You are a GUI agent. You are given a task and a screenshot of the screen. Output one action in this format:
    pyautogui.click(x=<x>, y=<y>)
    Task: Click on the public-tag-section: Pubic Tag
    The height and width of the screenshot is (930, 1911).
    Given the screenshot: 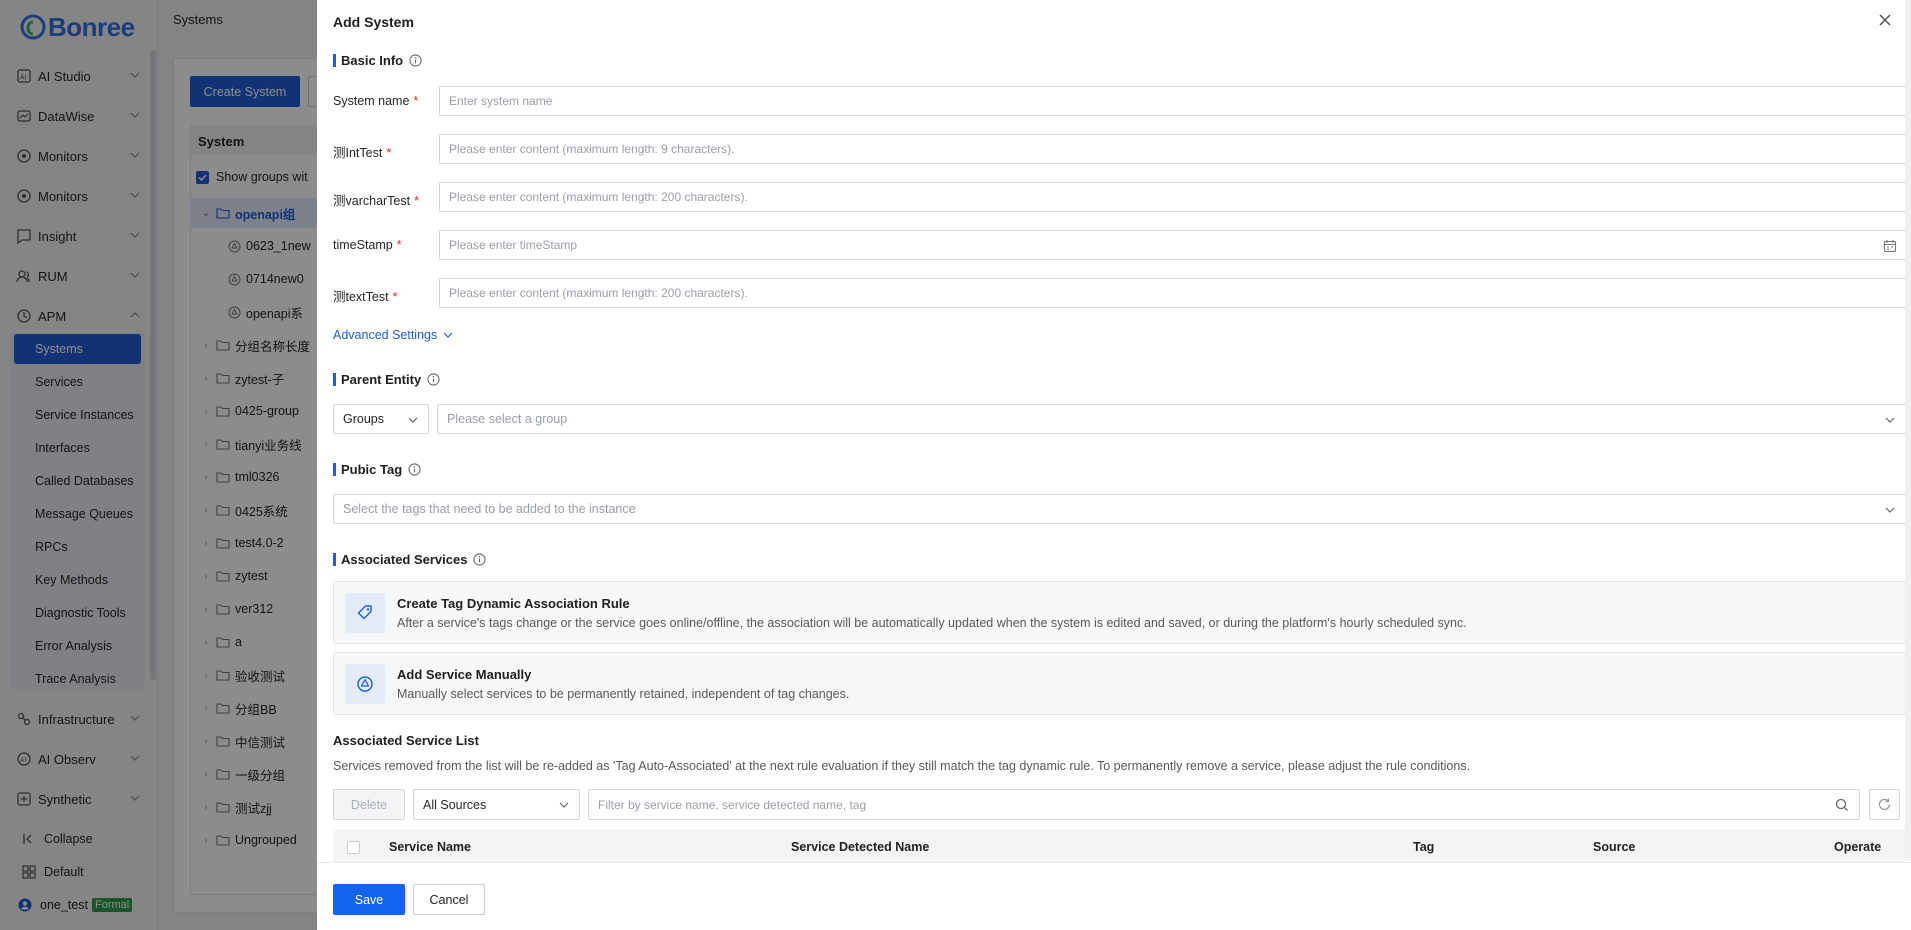 What is the action you would take?
    pyautogui.click(x=377, y=469)
    